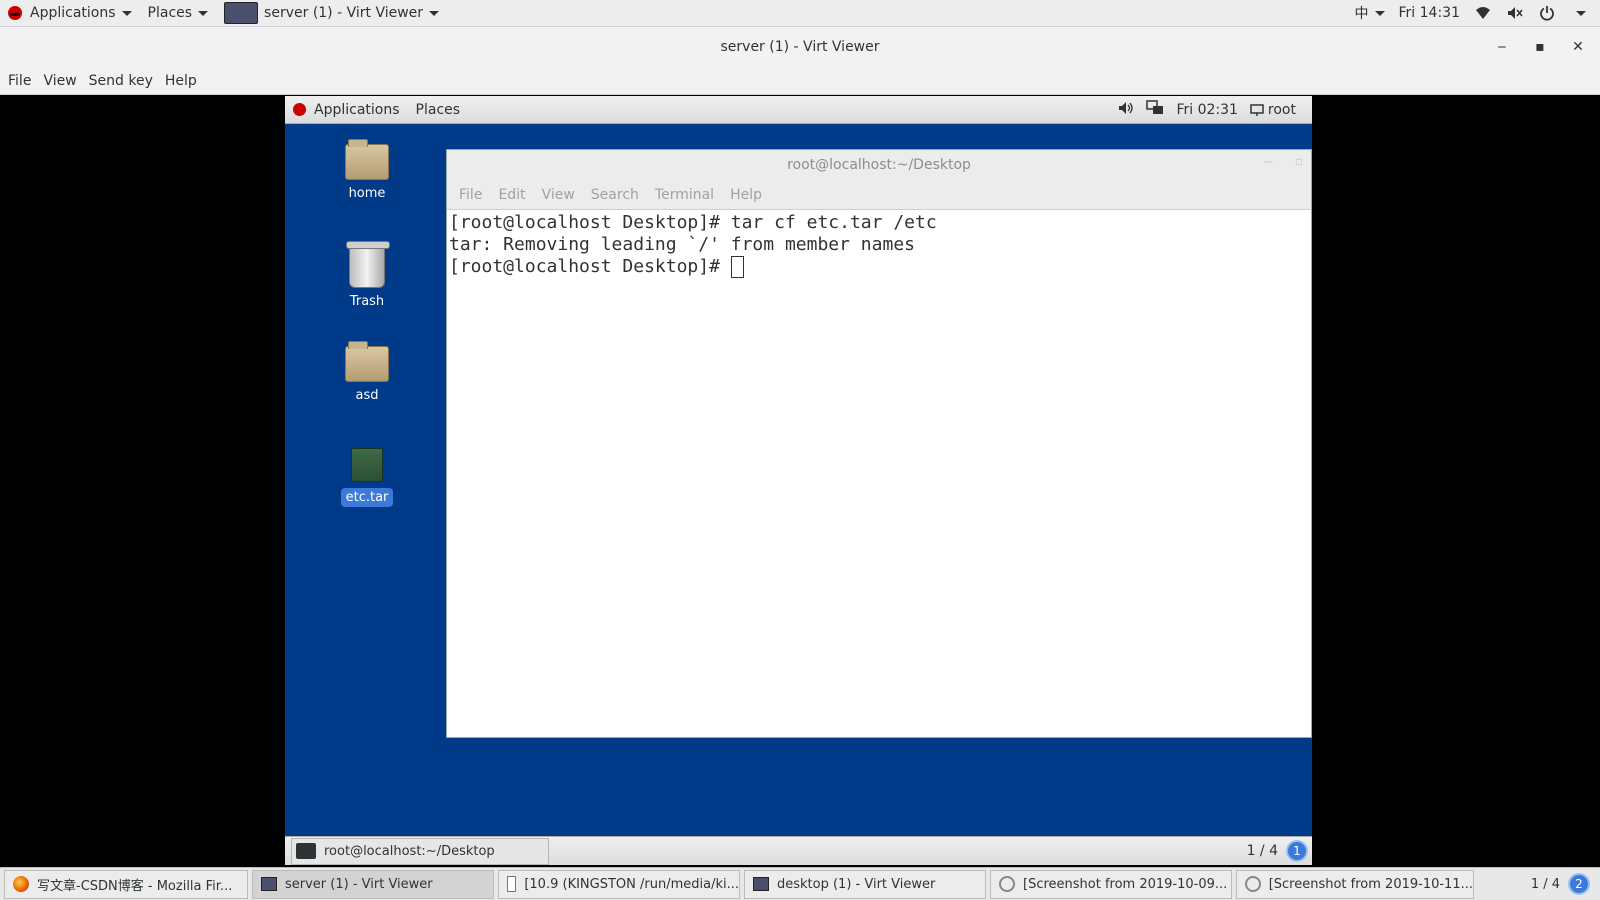 The image size is (1600, 900). Describe the element at coordinates (1155, 109) in the screenshot. I see `network-icon` at that location.